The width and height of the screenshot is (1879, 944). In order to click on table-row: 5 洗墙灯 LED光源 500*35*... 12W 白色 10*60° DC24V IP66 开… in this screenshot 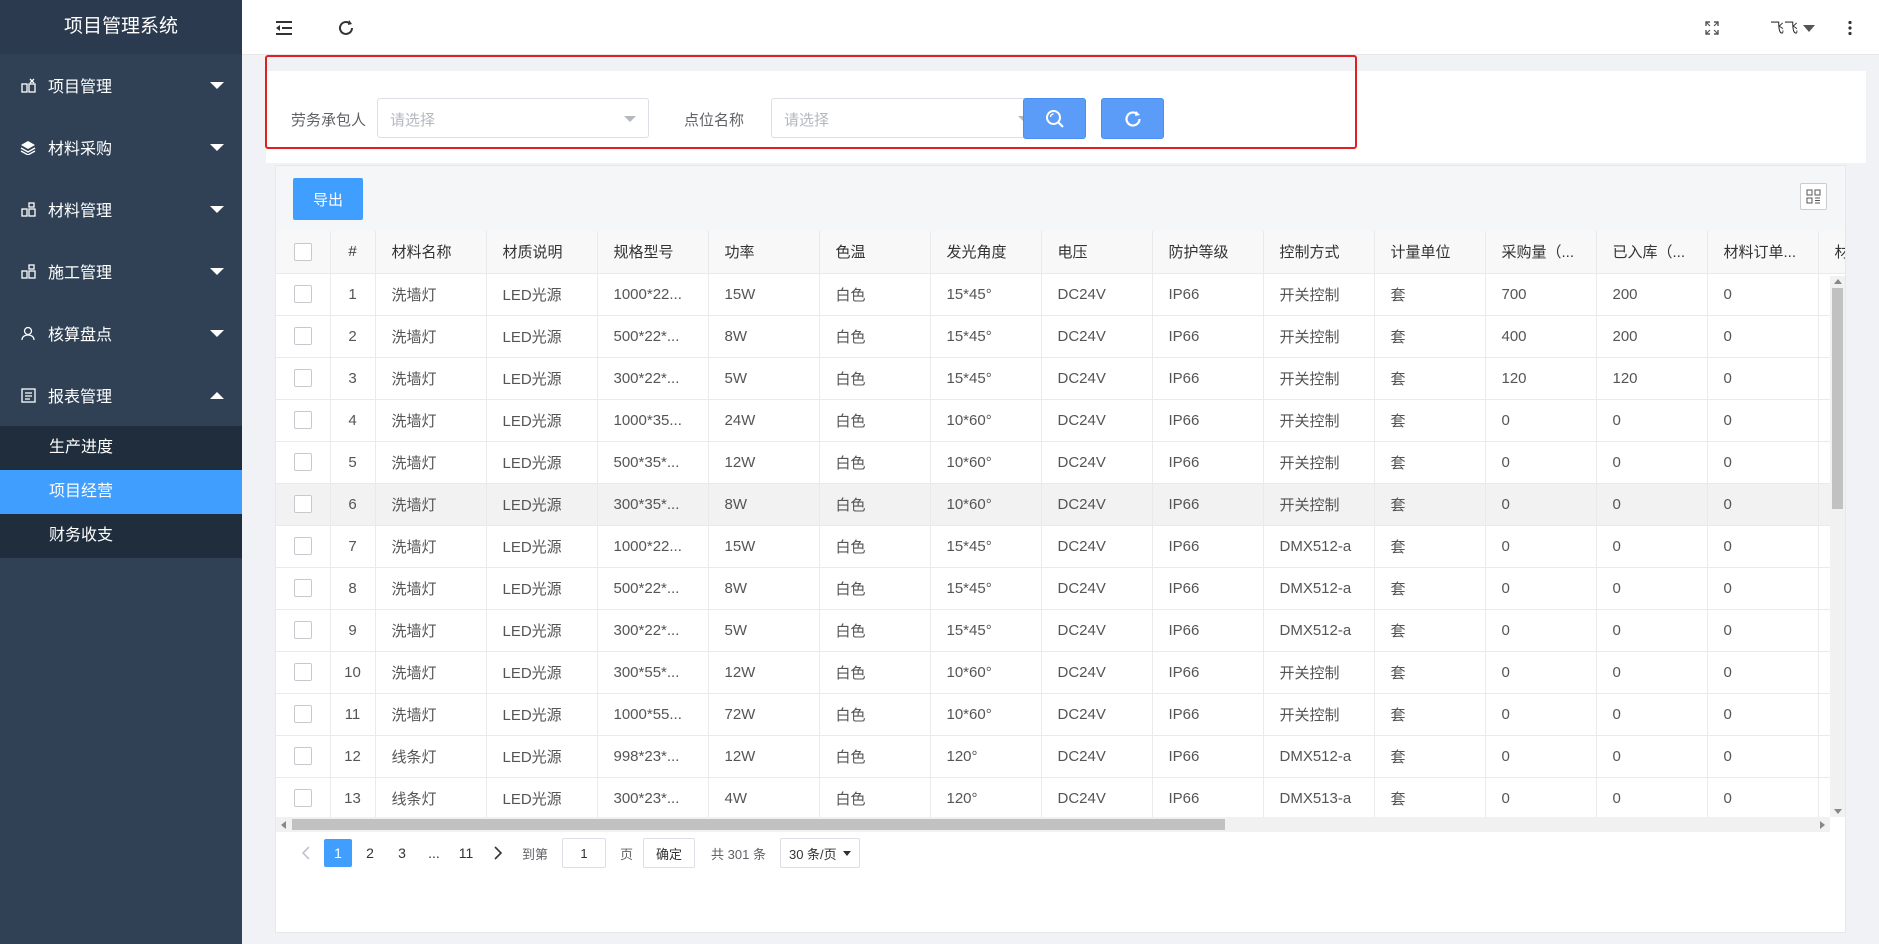, I will do `click(1060, 462)`.